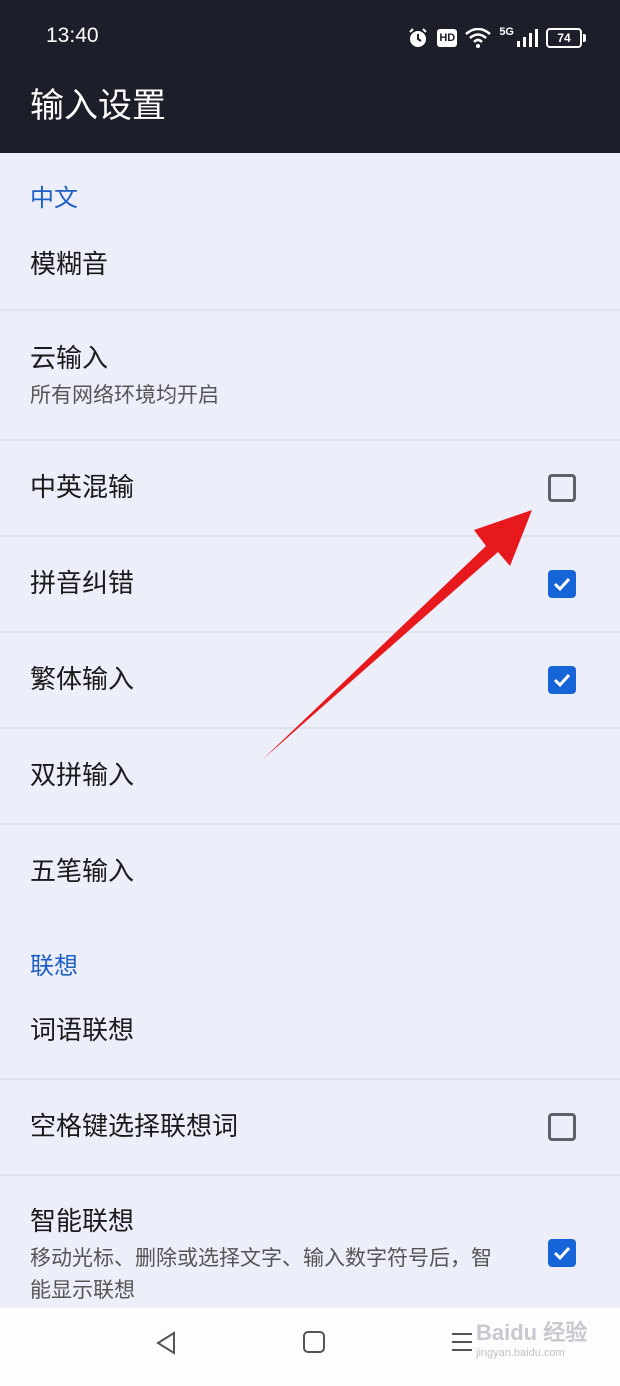 The width and height of the screenshot is (620, 1386). Describe the element at coordinates (397, 635) in the screenshot. I see `annotation-arrow-icon` at that location.